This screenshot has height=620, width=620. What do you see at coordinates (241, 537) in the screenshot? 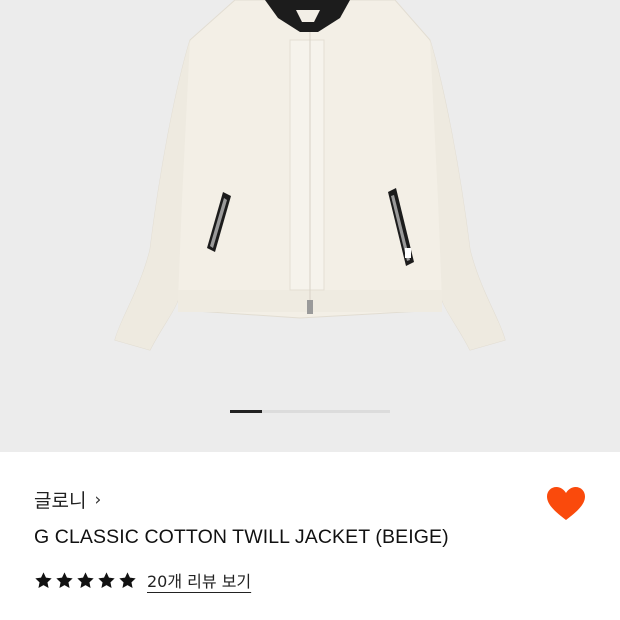
I see `product-title: G CLASSIC COTTON TWILL JACKET (BEIGE)` at bounding box center [241, 537].